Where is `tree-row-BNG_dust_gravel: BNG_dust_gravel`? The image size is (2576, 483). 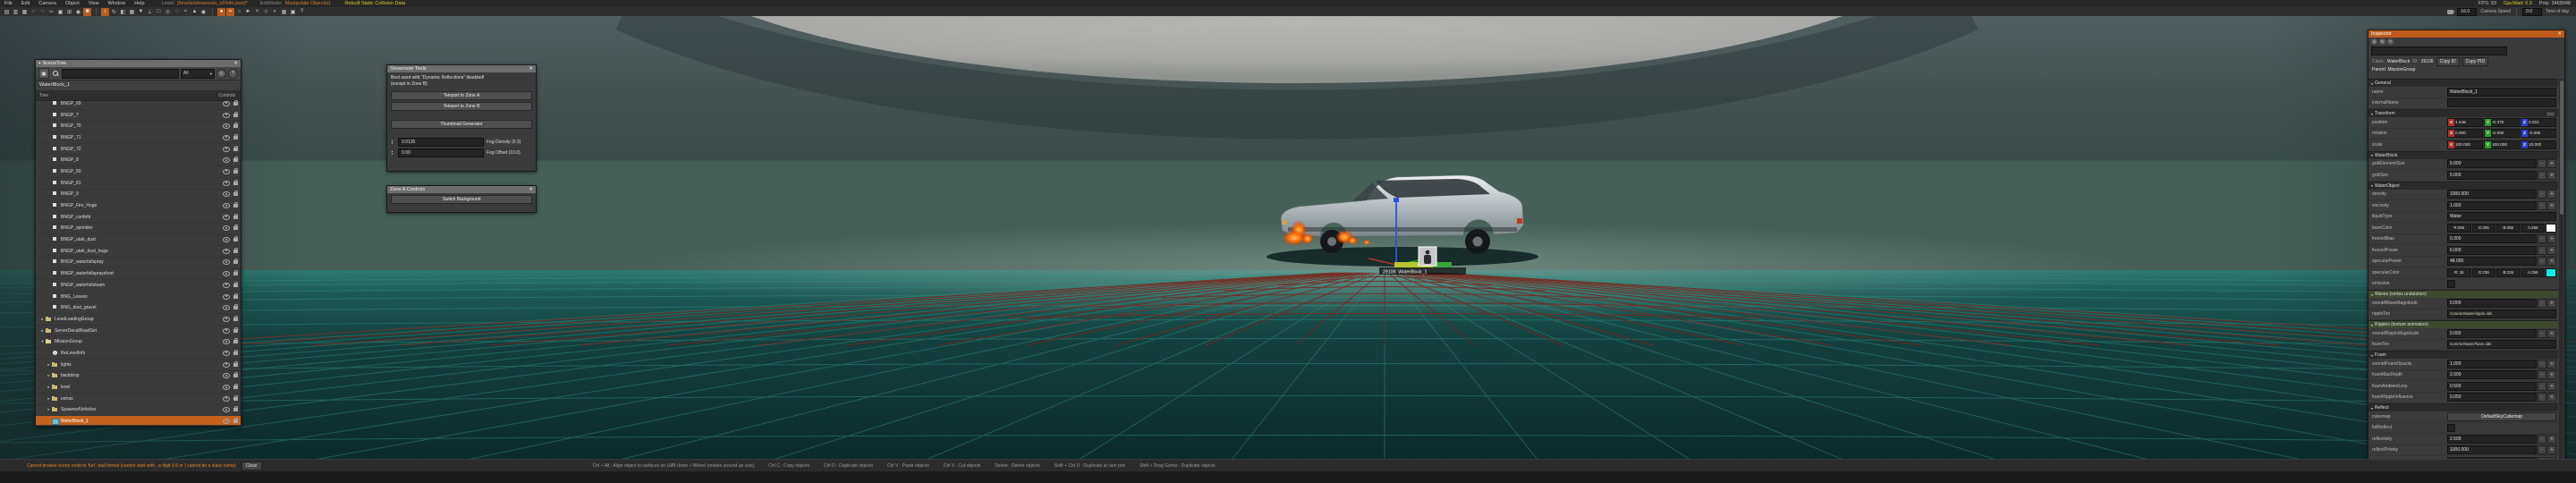 tree-row-BNG_dust_gravel: BNG_dust_gravel is located at coordinates (138, 308).